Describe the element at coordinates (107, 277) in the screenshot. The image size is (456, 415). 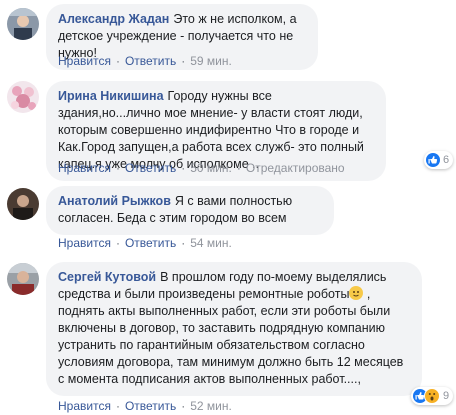
I see `comment-author: Сергей Кутовой` at that location.